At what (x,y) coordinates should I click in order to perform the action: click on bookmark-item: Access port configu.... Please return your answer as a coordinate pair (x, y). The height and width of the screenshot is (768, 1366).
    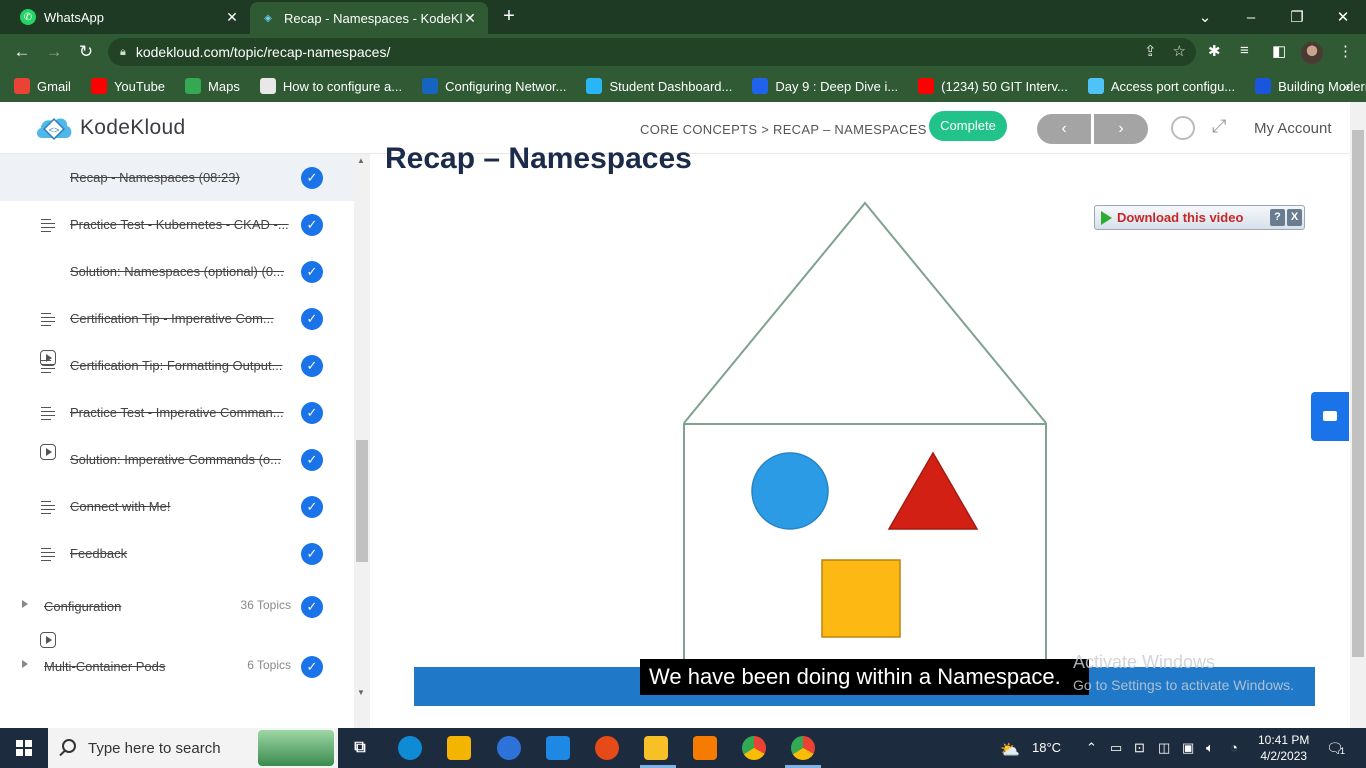
    Looking at the image, I should click on (1161, 86).